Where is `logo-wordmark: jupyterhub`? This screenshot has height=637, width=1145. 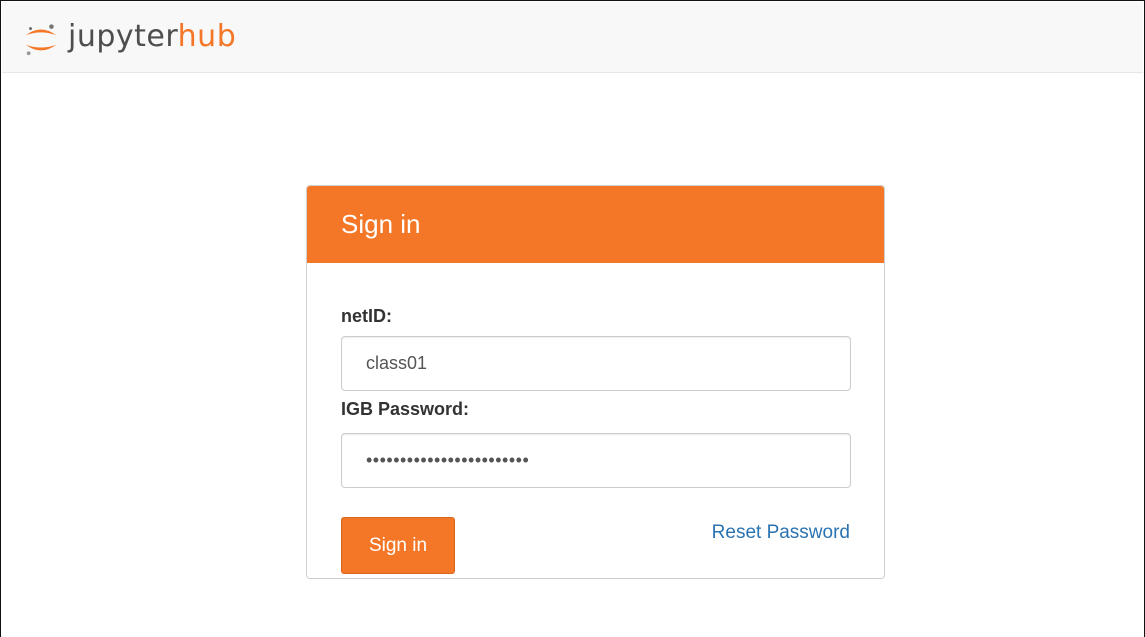 logo-wordmark: jupyterhub is located at coordinates (152, 37).